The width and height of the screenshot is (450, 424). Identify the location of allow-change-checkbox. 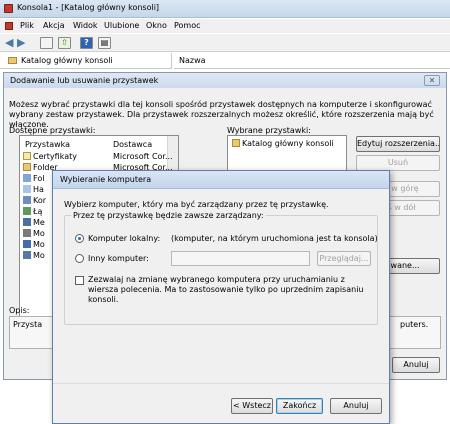
(79, 280).